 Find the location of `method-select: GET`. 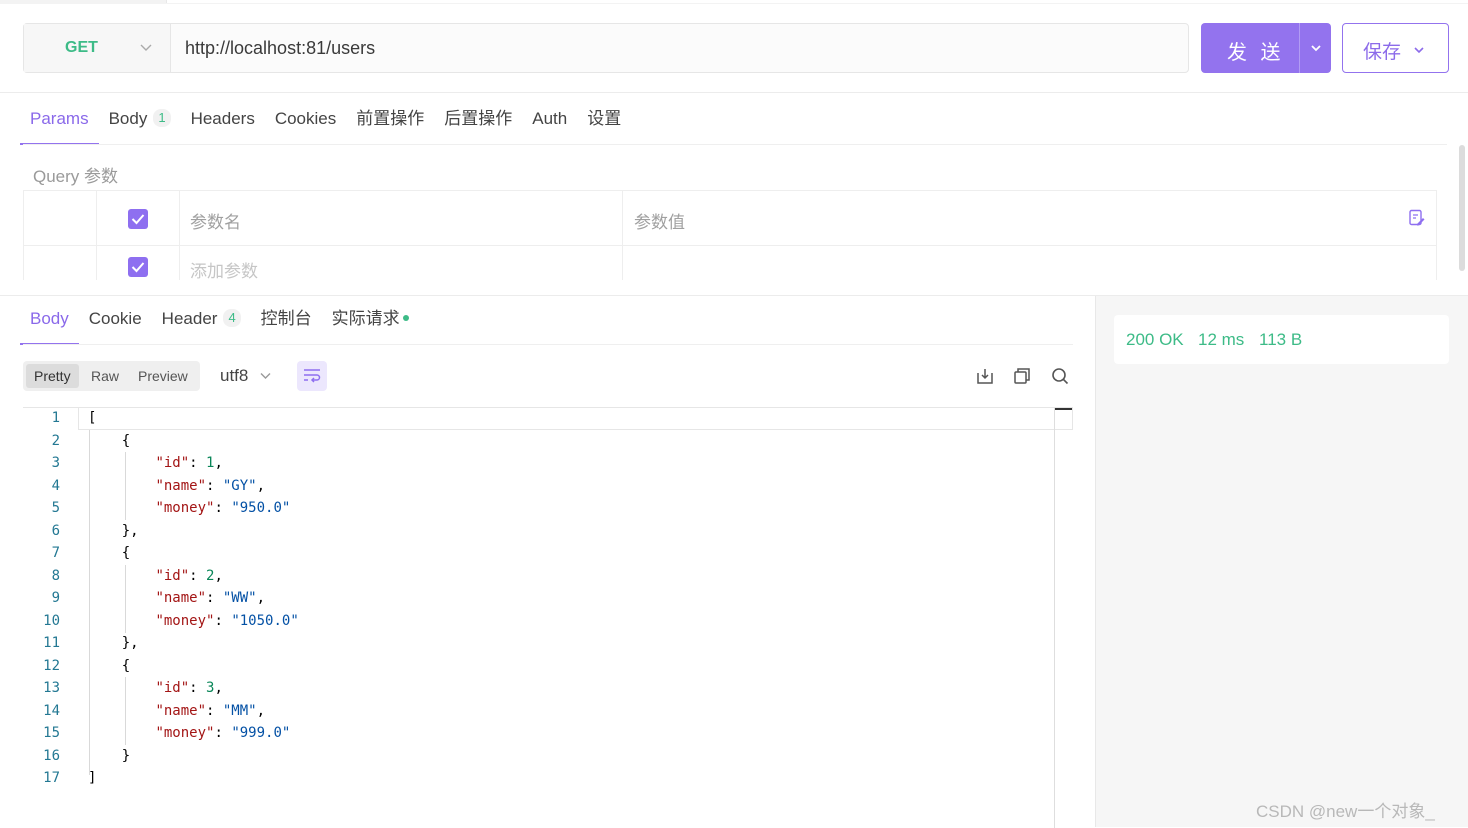

method-select: GET is located at coordinates (97, 48).